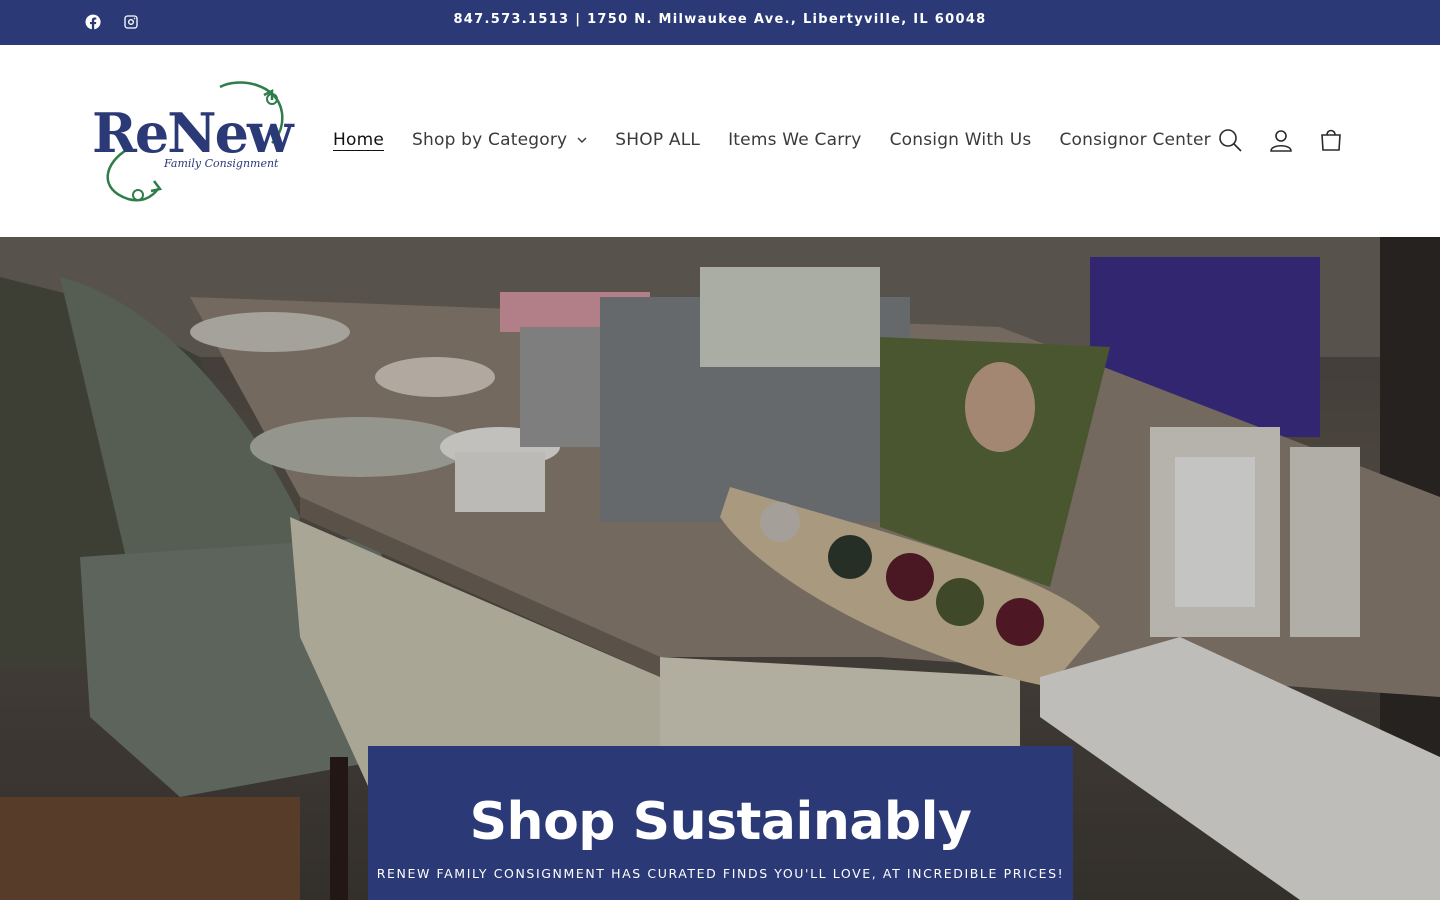 This screenshot has width=1440, height=900. What do you see at coordinates (1281, 140) in the screenshot?
I see `account-icon` at bounding box center [1281, 140].